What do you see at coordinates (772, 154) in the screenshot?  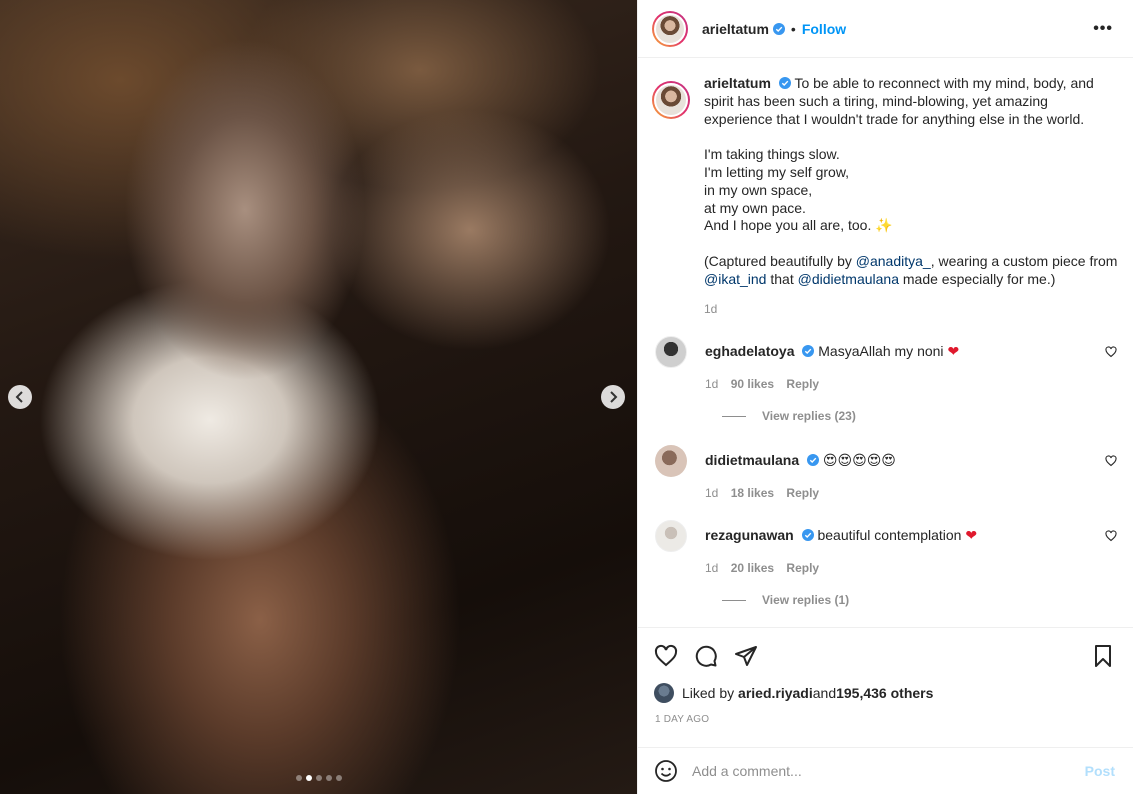 I see `caption-poem-line: I'm taking things slow.` at bounding box center [772, 154].